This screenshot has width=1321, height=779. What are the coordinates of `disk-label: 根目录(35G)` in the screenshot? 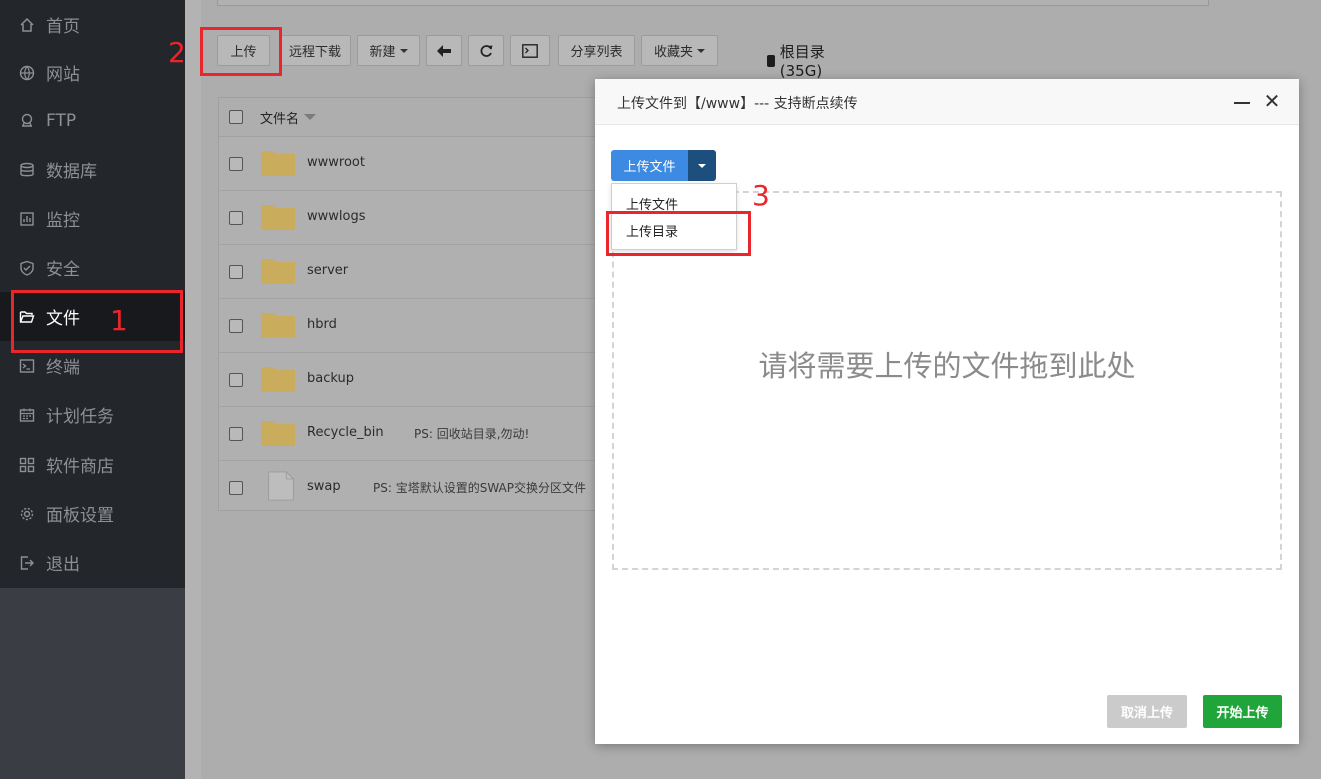 It's located at (802, 61).